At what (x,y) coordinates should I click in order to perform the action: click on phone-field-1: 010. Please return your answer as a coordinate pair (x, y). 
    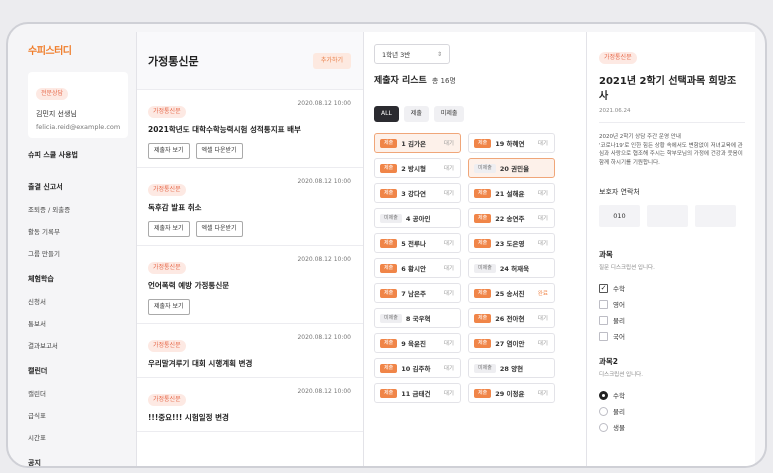
    Looking at the image, I should click on (619, 216).